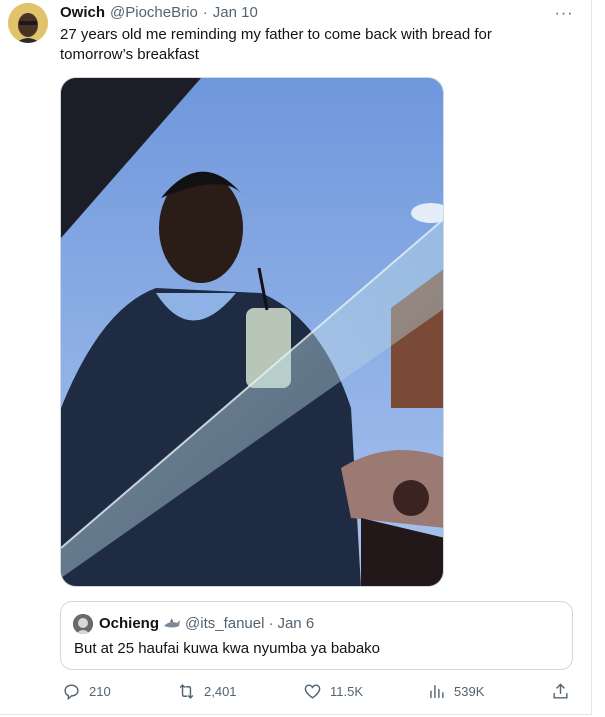 This screenshot has height=717, width=605. I want to click on tweet-date: Jan 10, so click(235, 12).